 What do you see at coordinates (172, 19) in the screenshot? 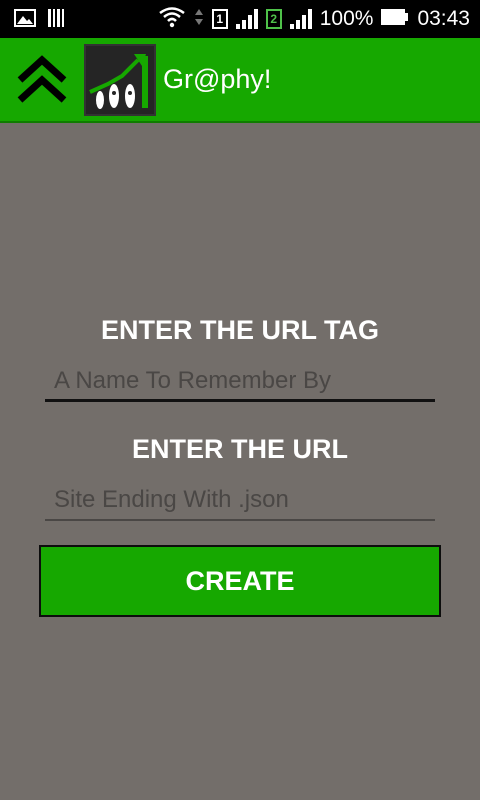
I see `wifi-icon` at bounding box center [172, 19].